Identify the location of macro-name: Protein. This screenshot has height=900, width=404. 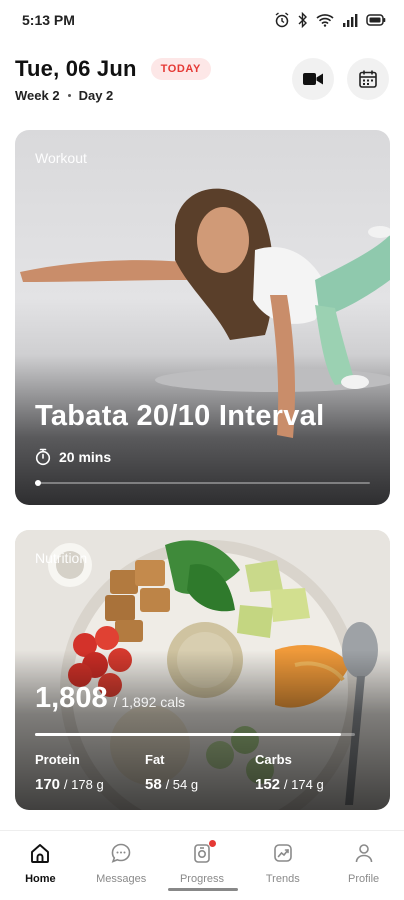
(57, 759).